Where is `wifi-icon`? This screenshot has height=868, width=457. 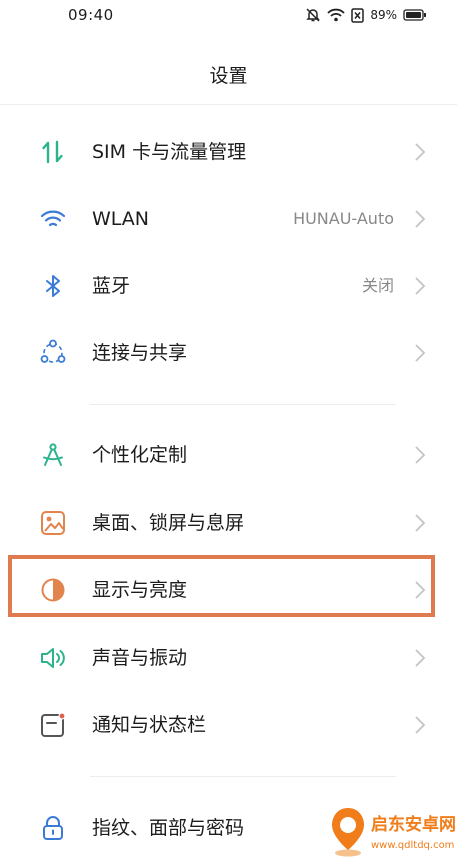
wifi-icon is located at coordinates (53, 218).